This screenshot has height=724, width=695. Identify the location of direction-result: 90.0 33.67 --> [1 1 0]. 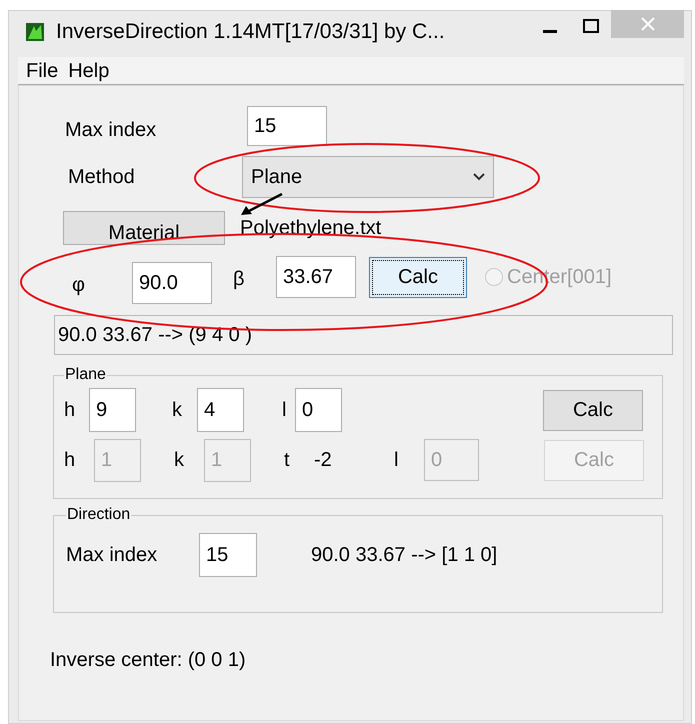
(404, 555).